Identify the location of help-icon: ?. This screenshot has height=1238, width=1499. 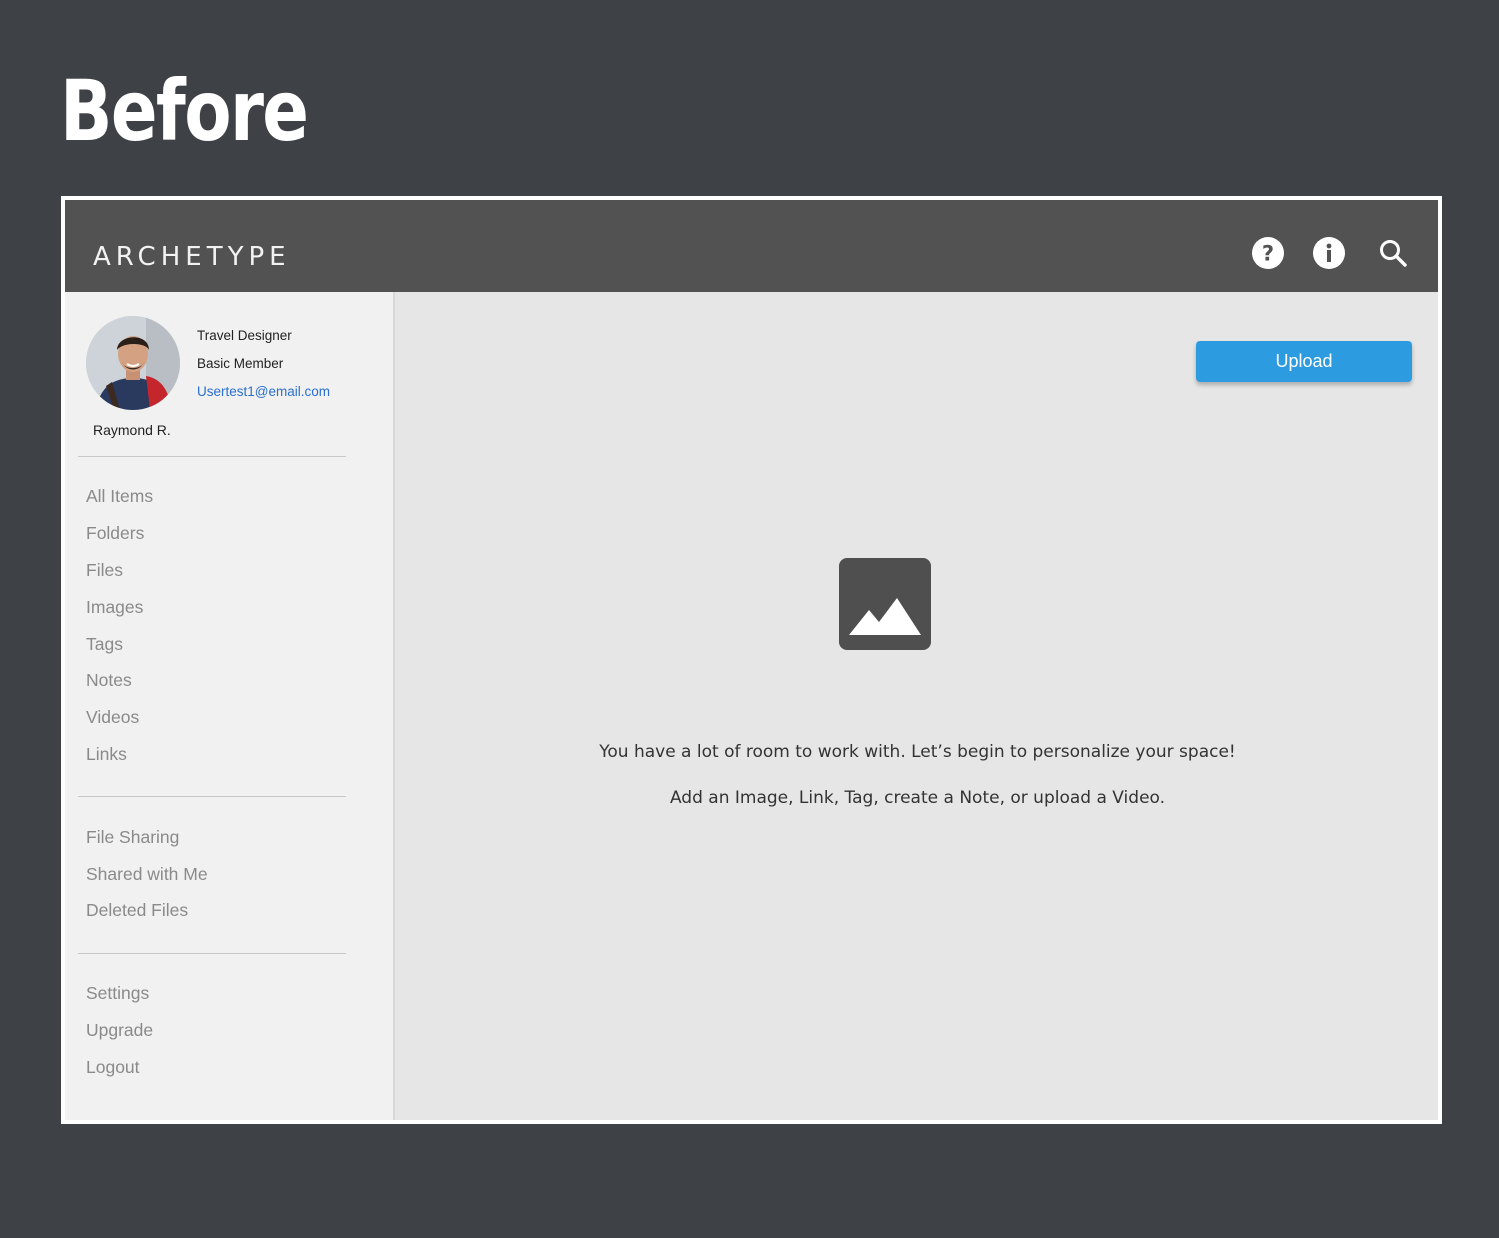
(1268, 253).